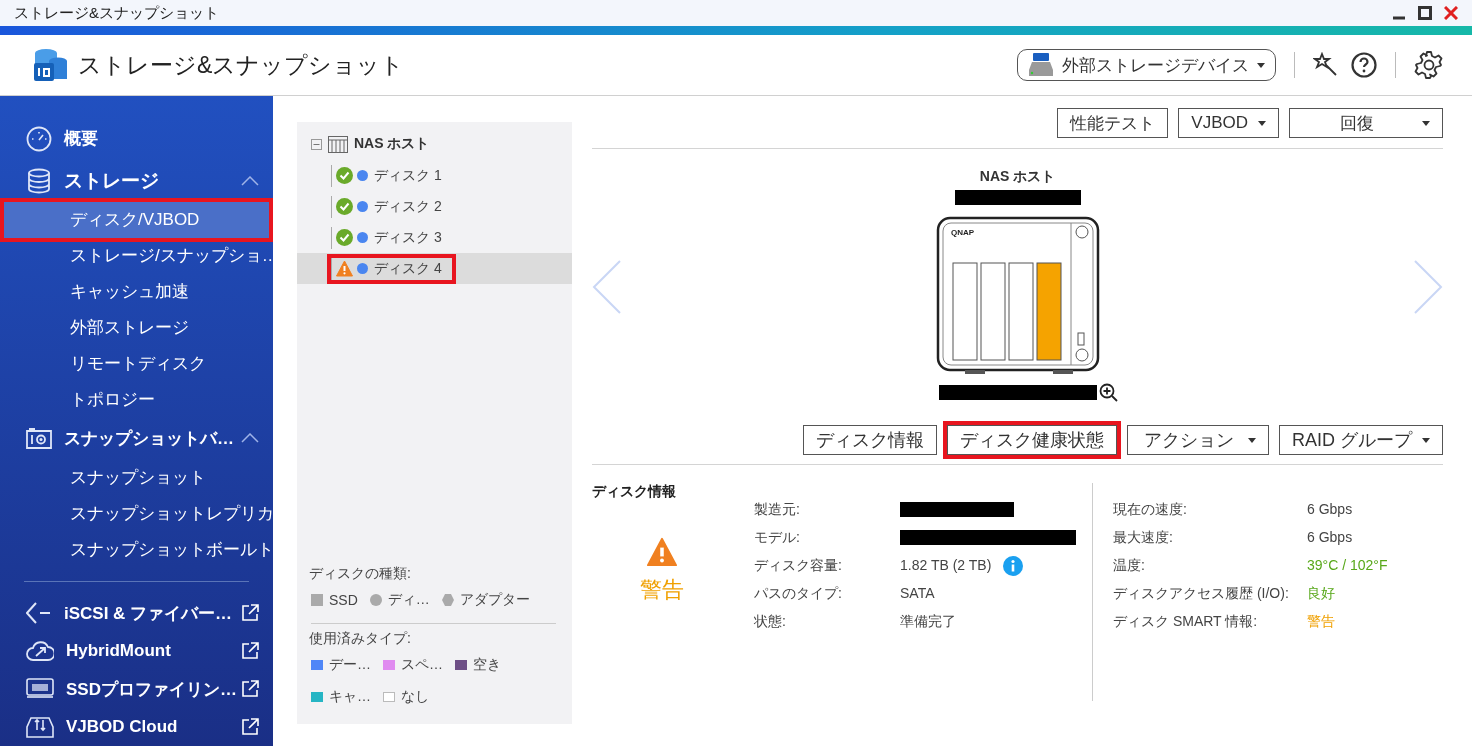 The width and height of the screenshot is (1472, 746). What do you see at coordinates (338, 144) in the screenshot?
I see `server-rack-icon` at bounding box center [338, 144].